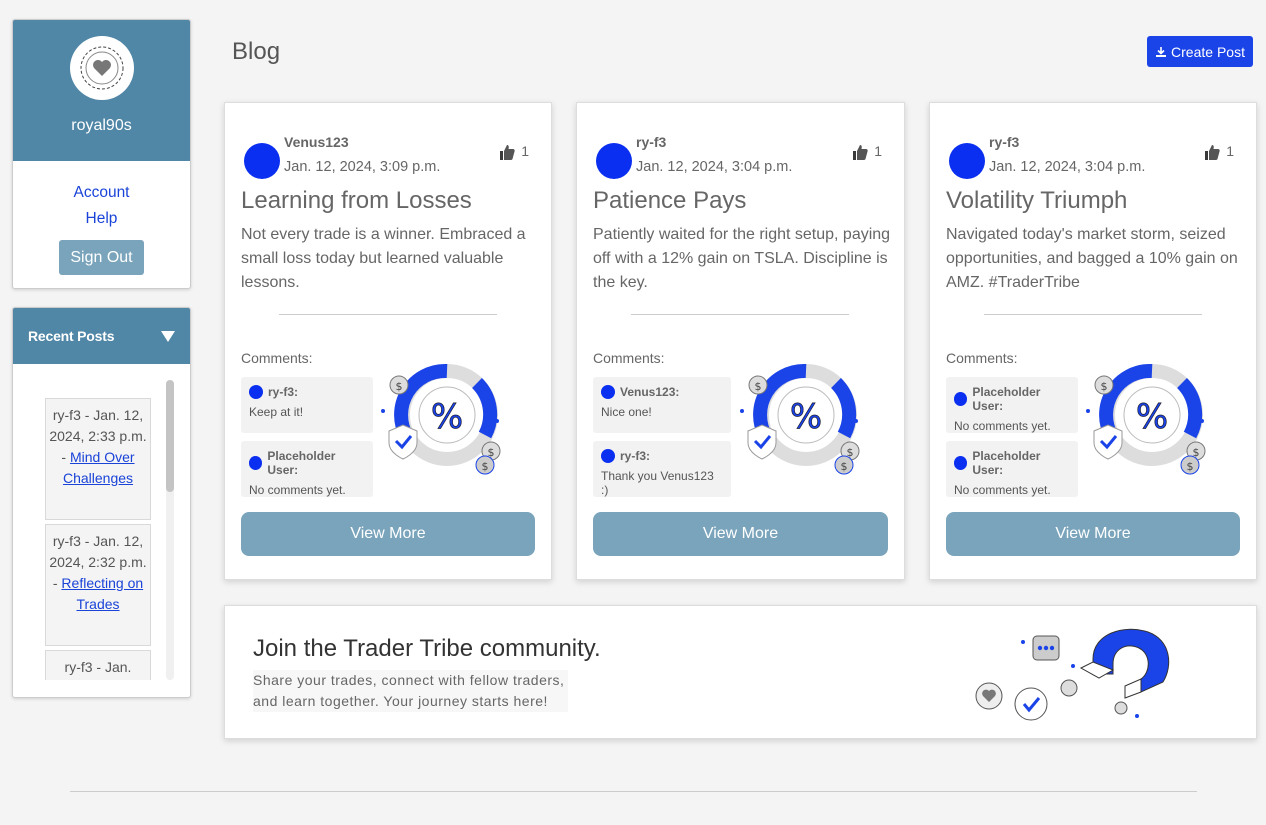  I want to click on avatar, so click(101, 68).